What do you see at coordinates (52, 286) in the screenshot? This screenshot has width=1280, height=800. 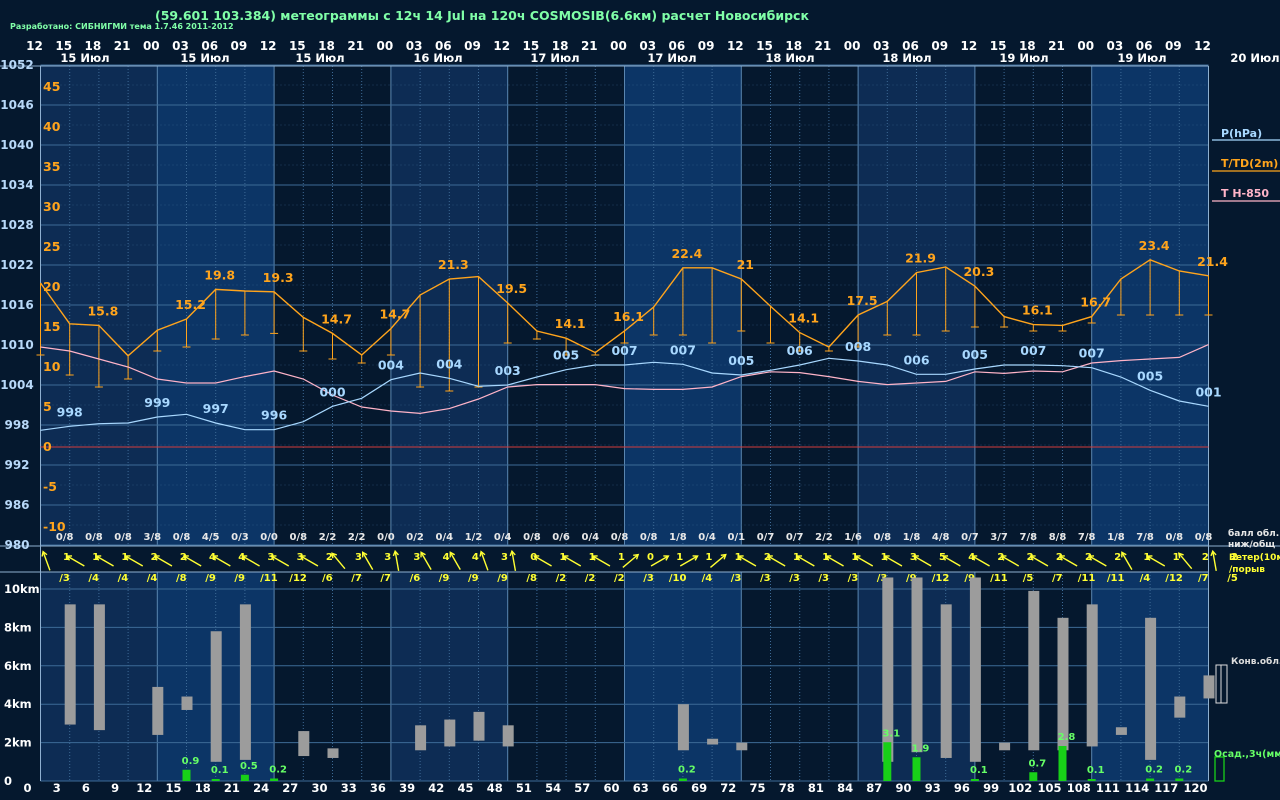 I see `temperature-tick: 20` at bounding box center [52, 286].